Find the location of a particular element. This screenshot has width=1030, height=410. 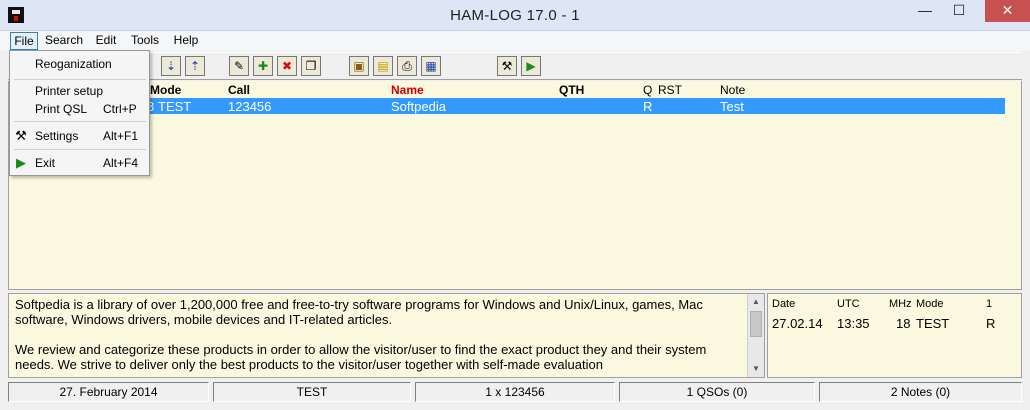

menu-item-reorganization: Reoganization is located at coordinates (80, 64).